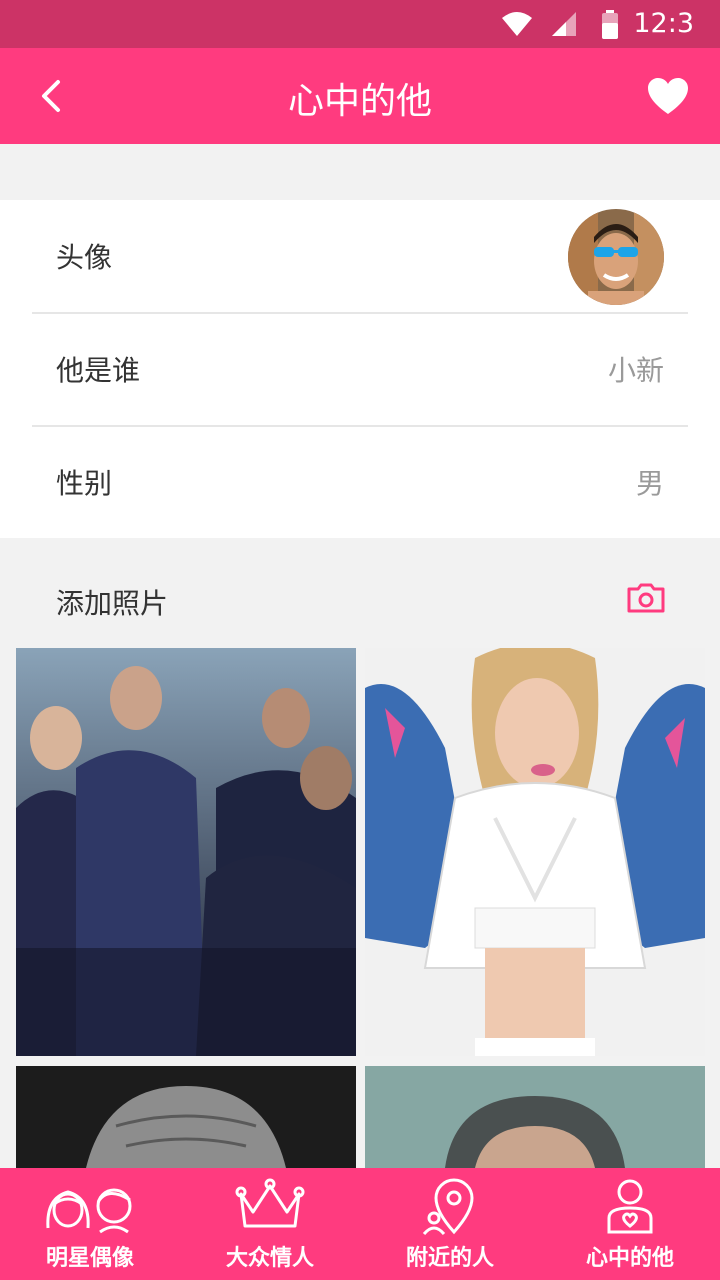 The height and width of the screenshot is (1280, 720). What do you see at coordinates (635, 370) in the screenshot?
I see `who-value: 小新` at bounding box center [635, 370].